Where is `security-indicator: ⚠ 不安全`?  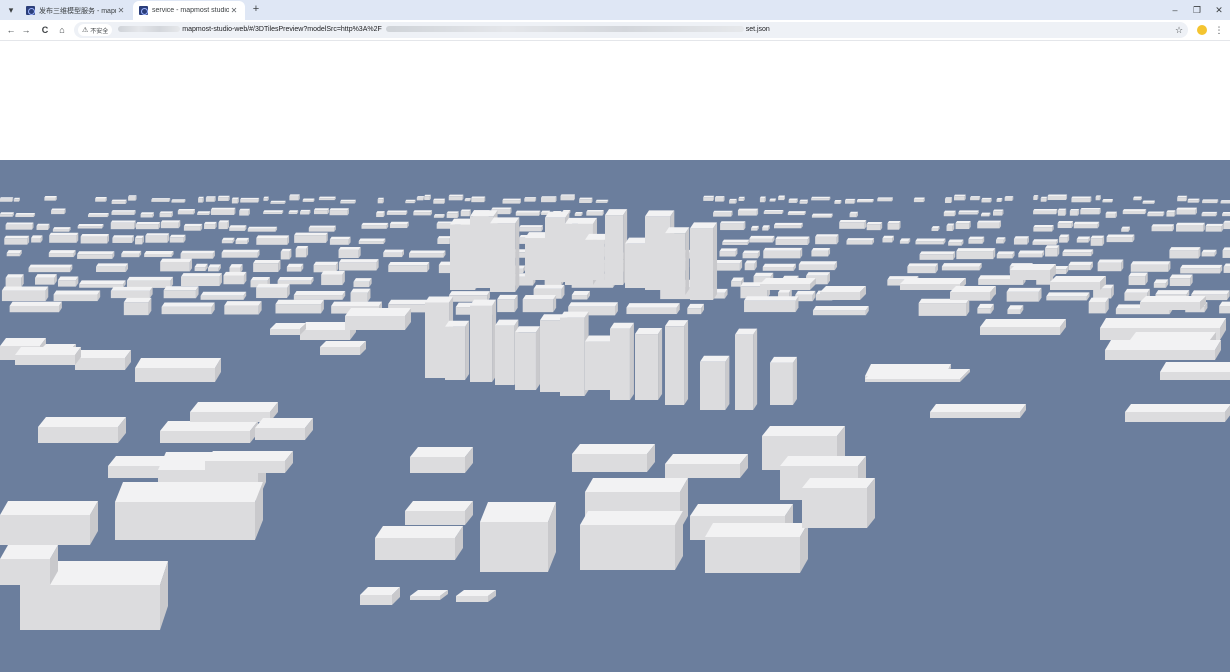
security-indicator: ⚠ 不安全 is located at coordinates (95, 30).